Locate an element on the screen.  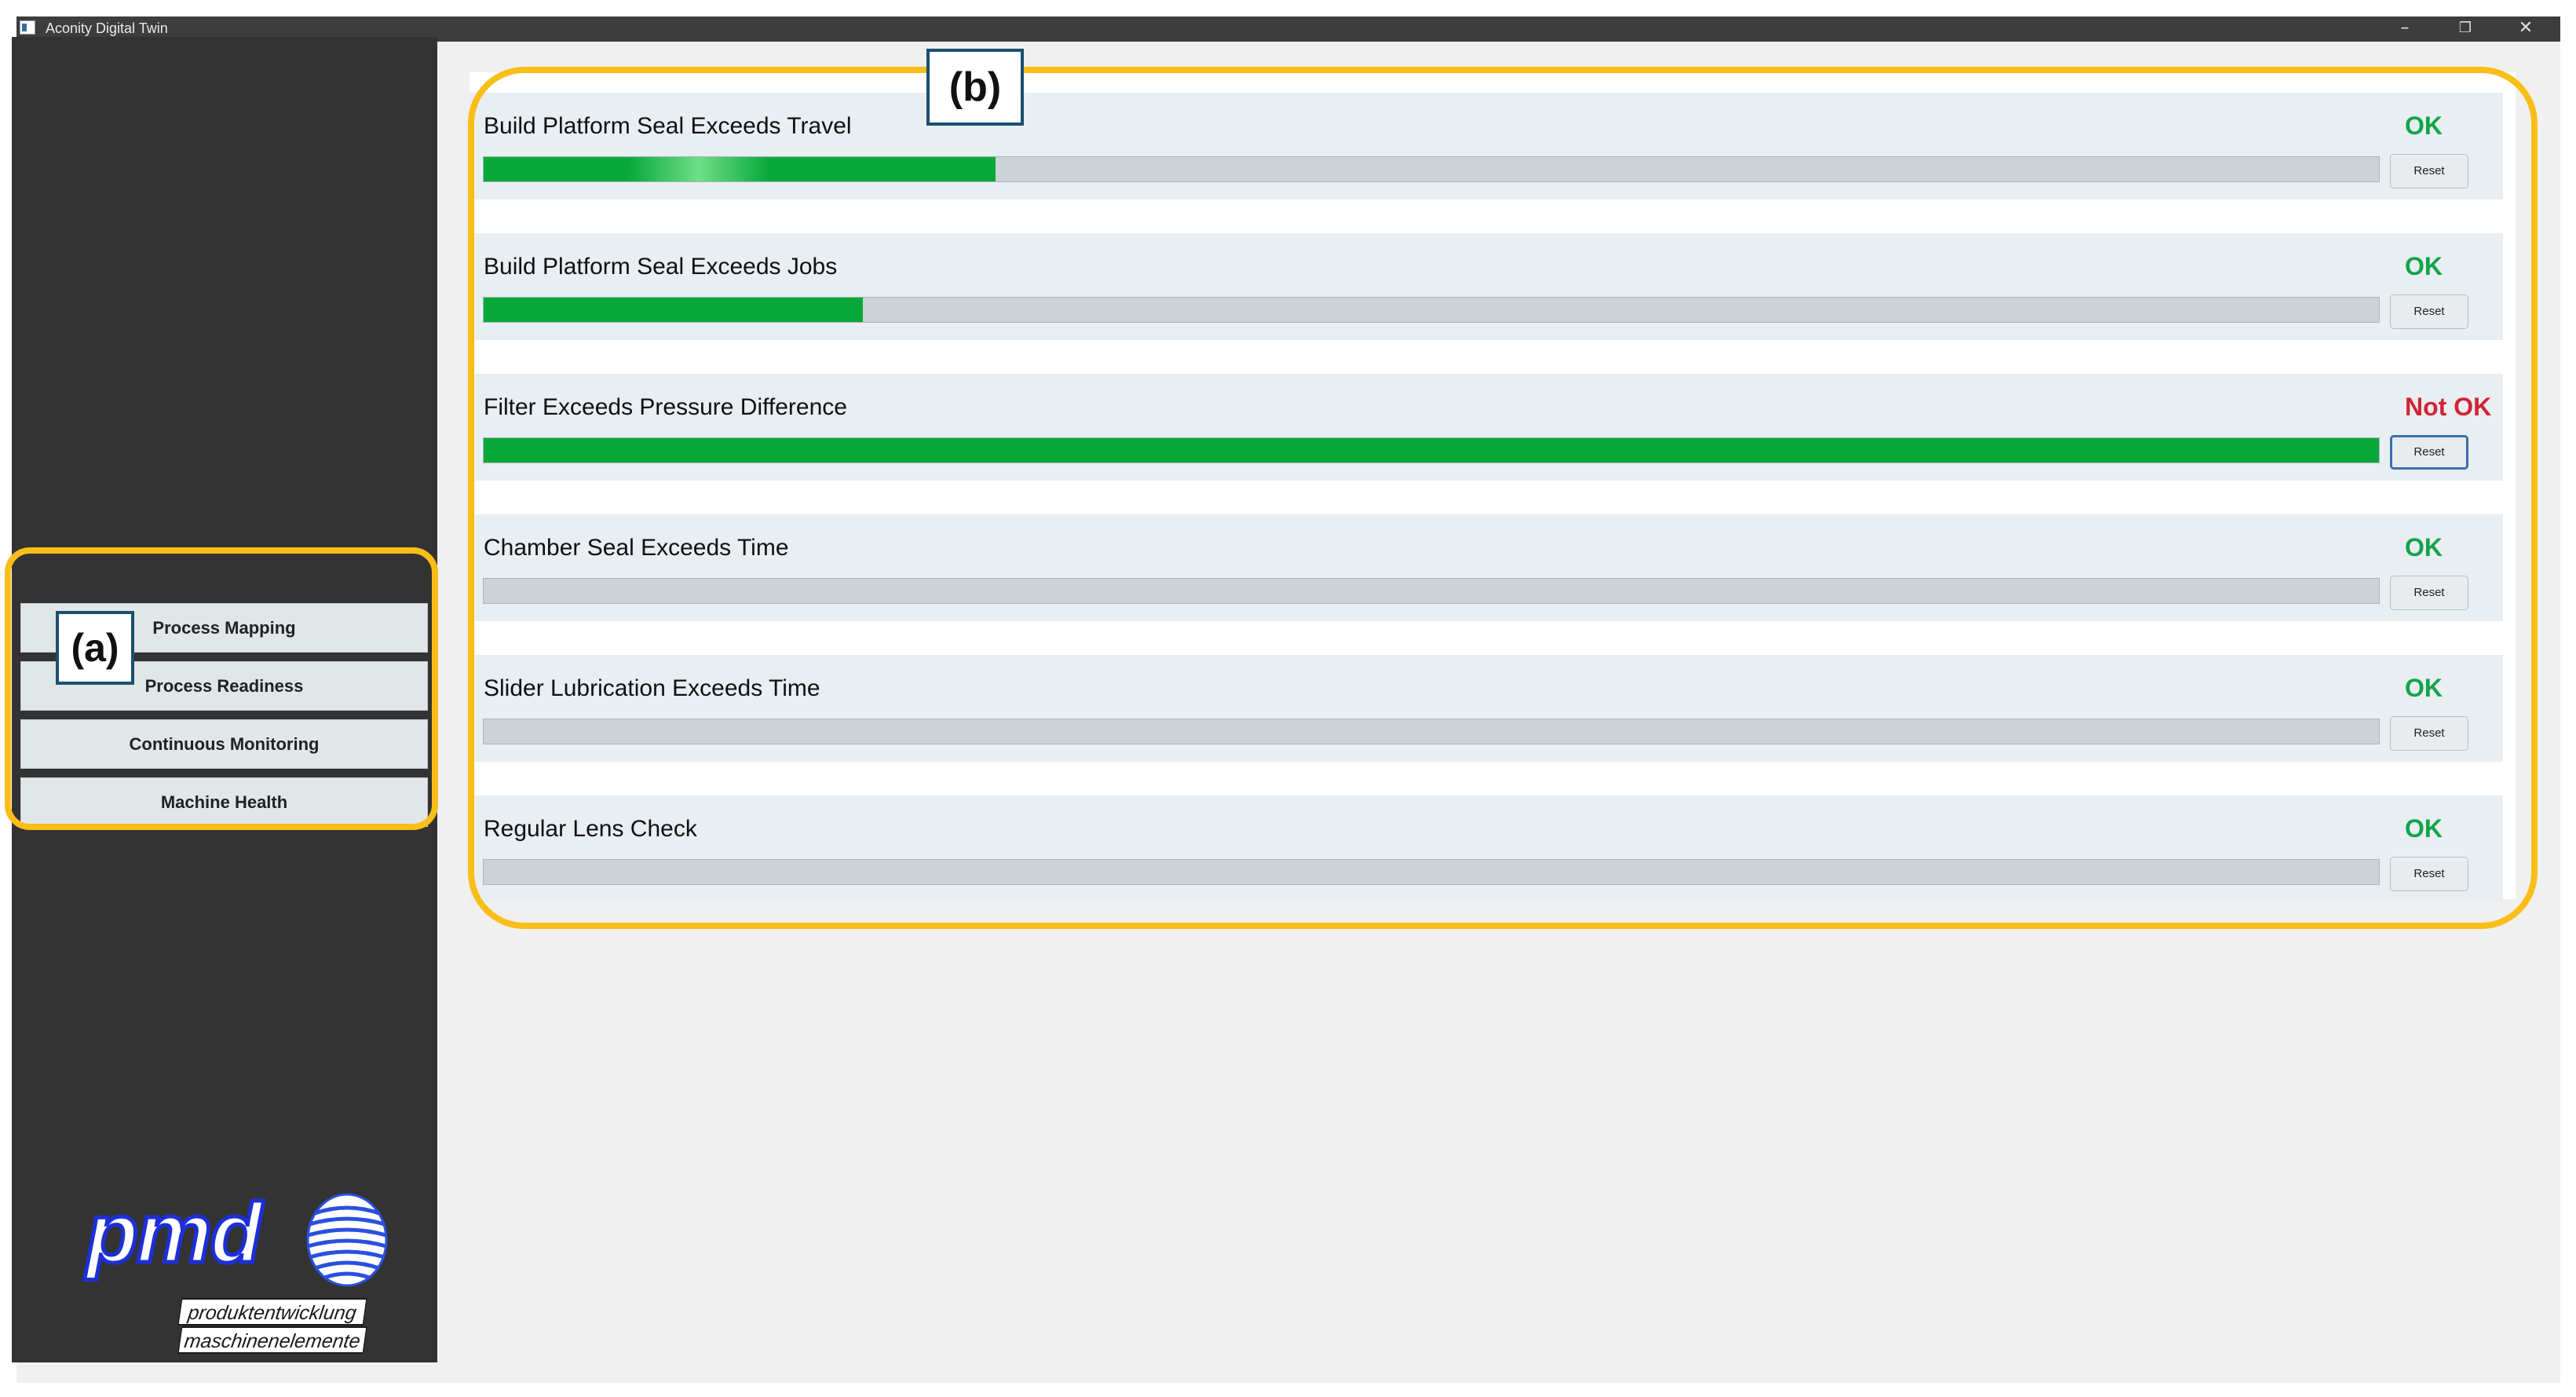
close-icon: ✕ is located at coordinates (2525, 29).